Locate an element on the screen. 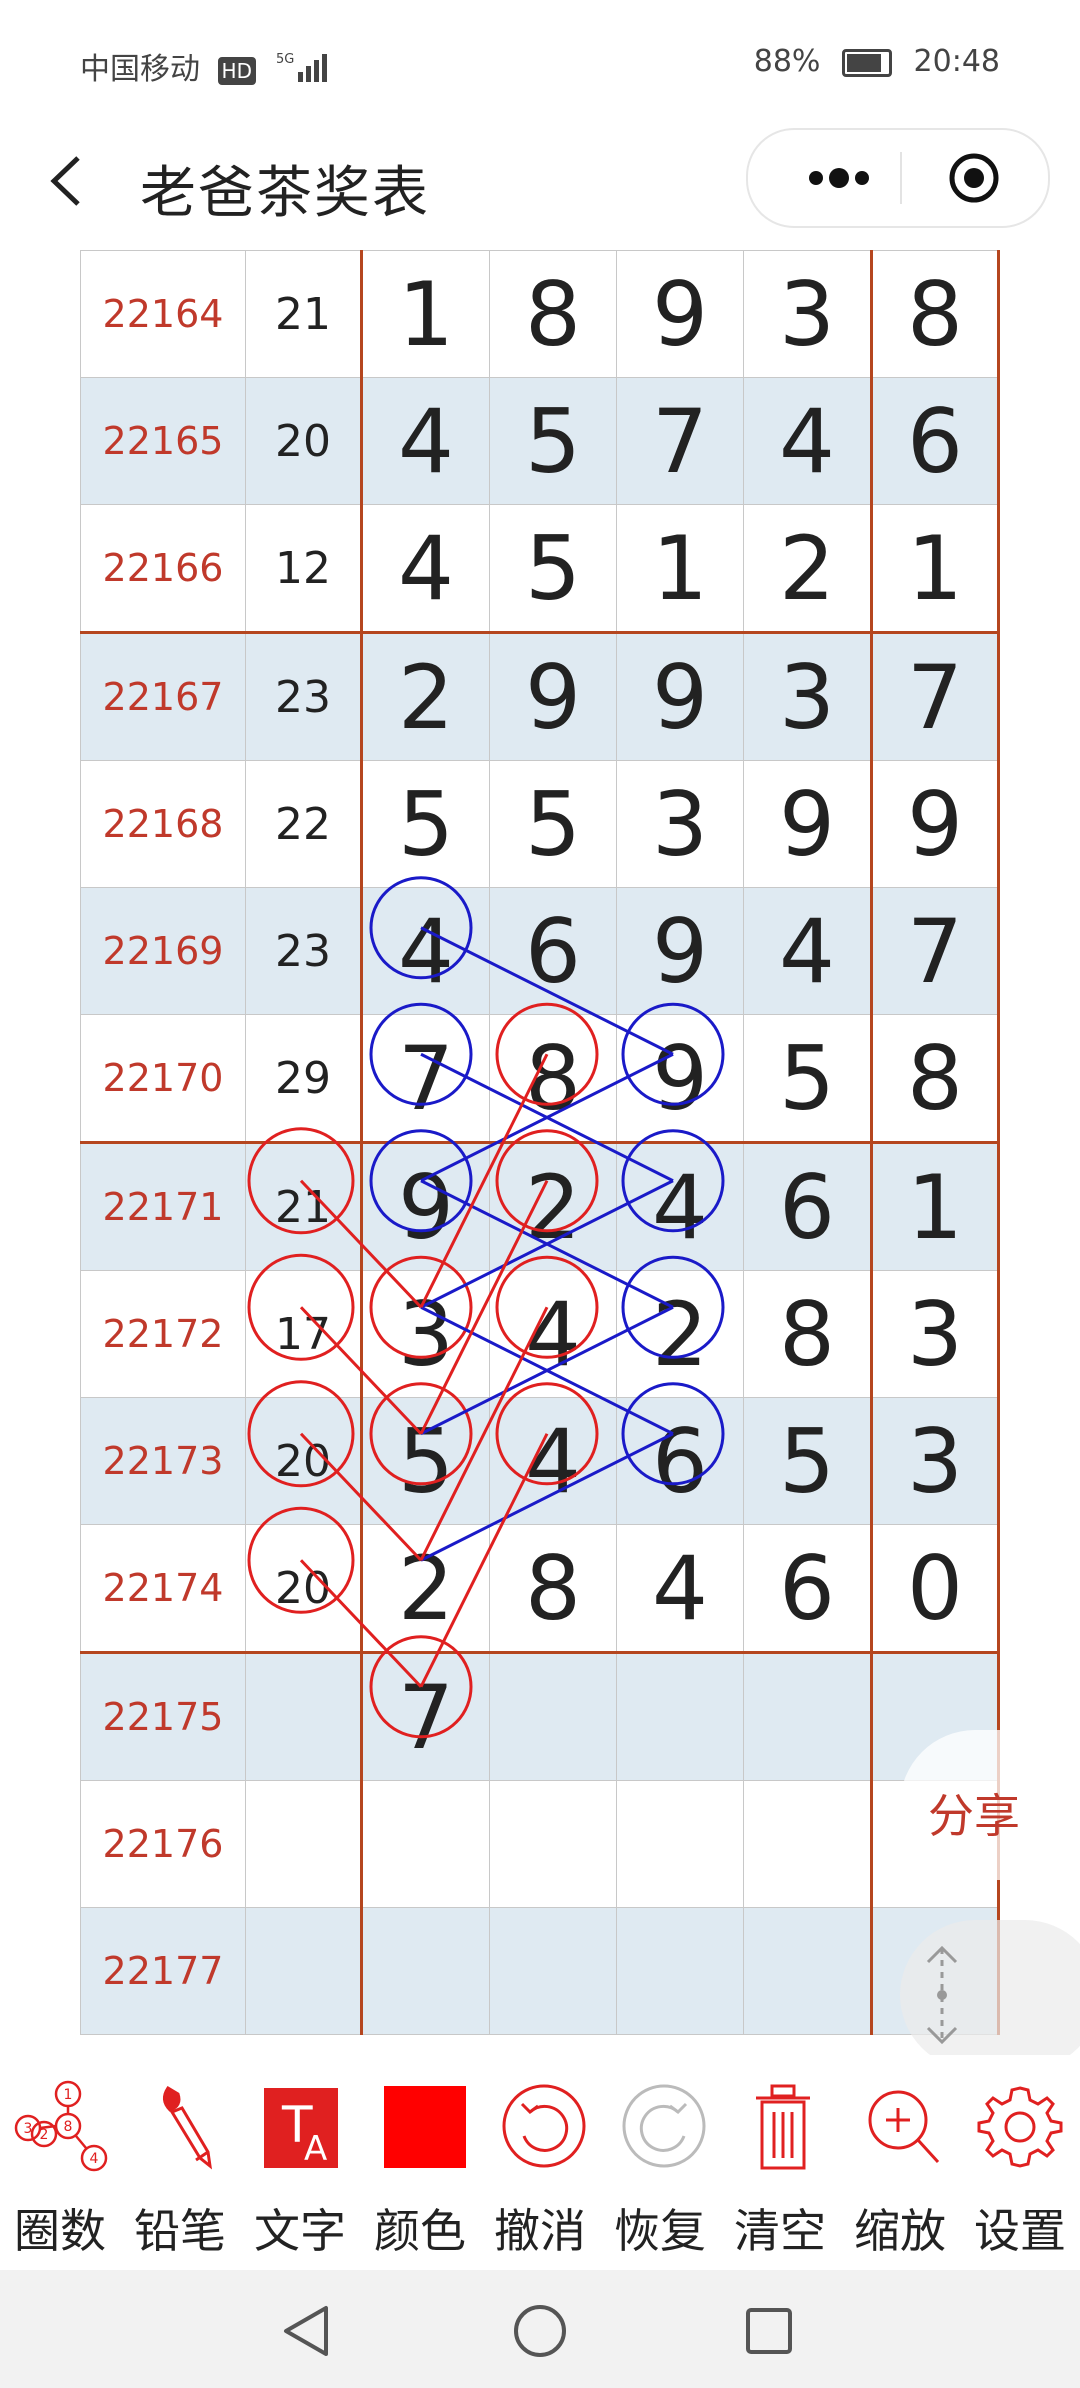  nav-home-button is located at coordinates (540, 2331).